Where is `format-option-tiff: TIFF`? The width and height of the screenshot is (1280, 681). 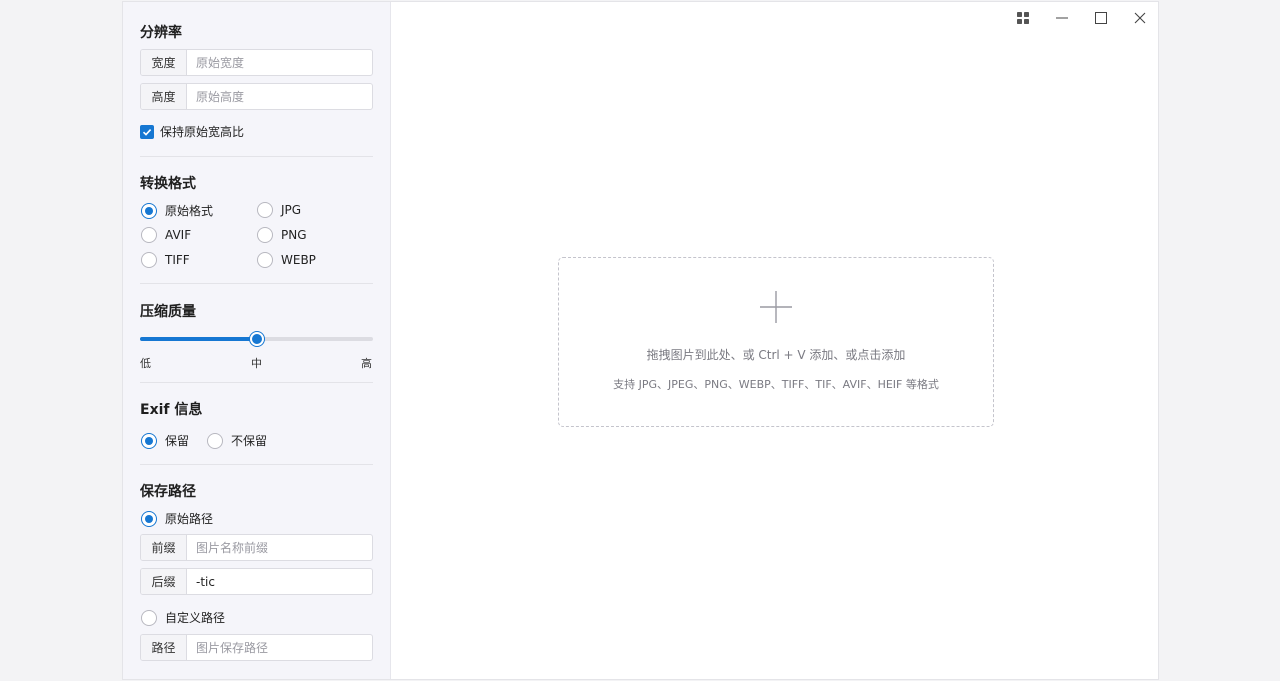
format-option-tiff: TIFF is located at coordinates (165, 260).